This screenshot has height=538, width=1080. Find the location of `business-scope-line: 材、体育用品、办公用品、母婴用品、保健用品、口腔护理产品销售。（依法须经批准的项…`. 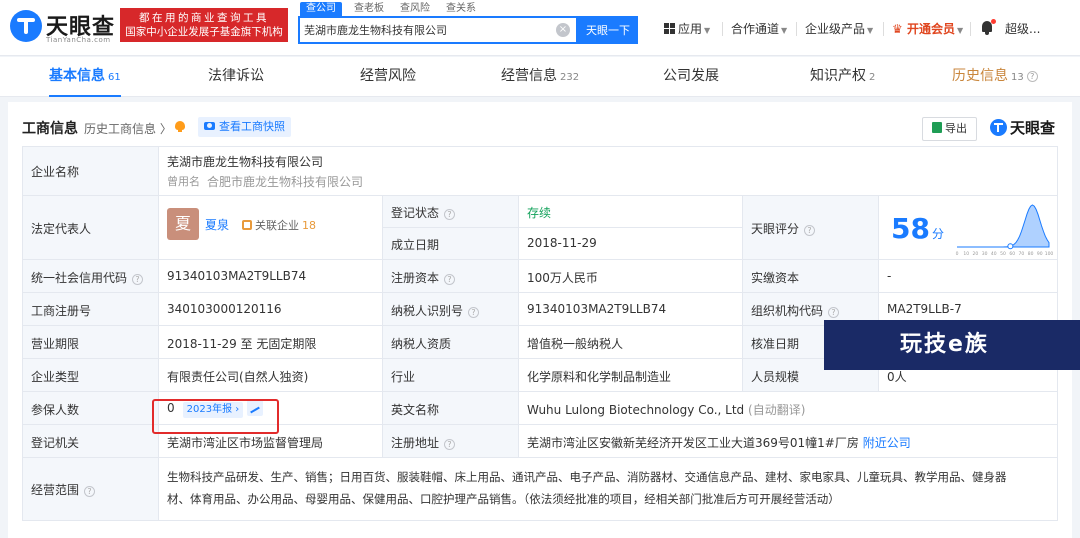

business-scope-line: 材、体育用品、办公用品、母婴用品、保健用品、口腔护理产品销售。（依法须经批准的项… is located at coordinates (503, 499).